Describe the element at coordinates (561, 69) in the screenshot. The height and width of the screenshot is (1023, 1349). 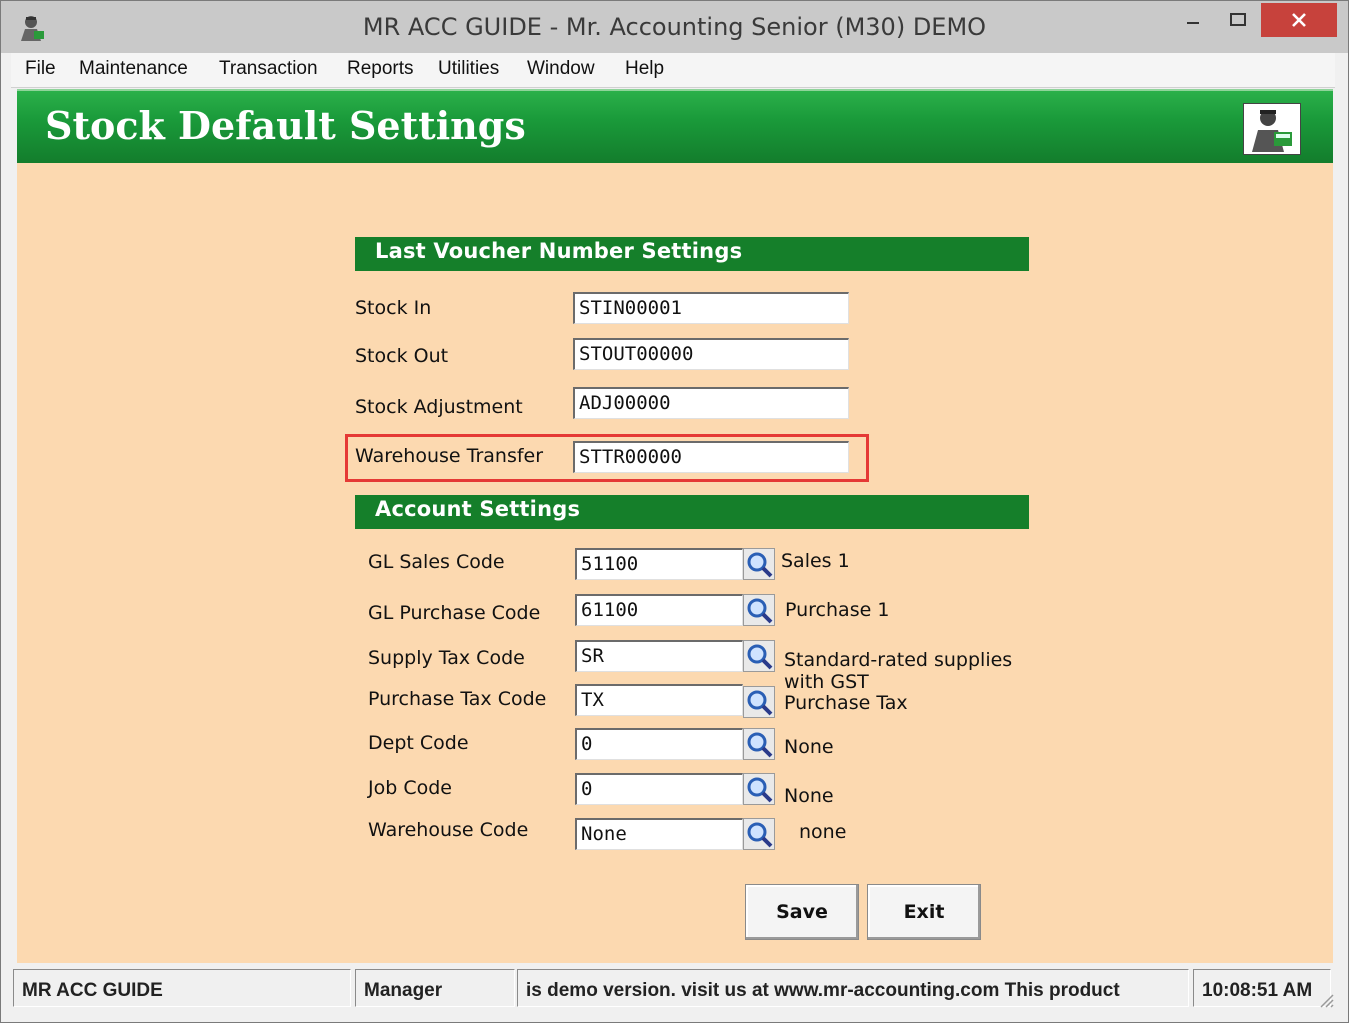
I see `menu-window: Window` at that location.